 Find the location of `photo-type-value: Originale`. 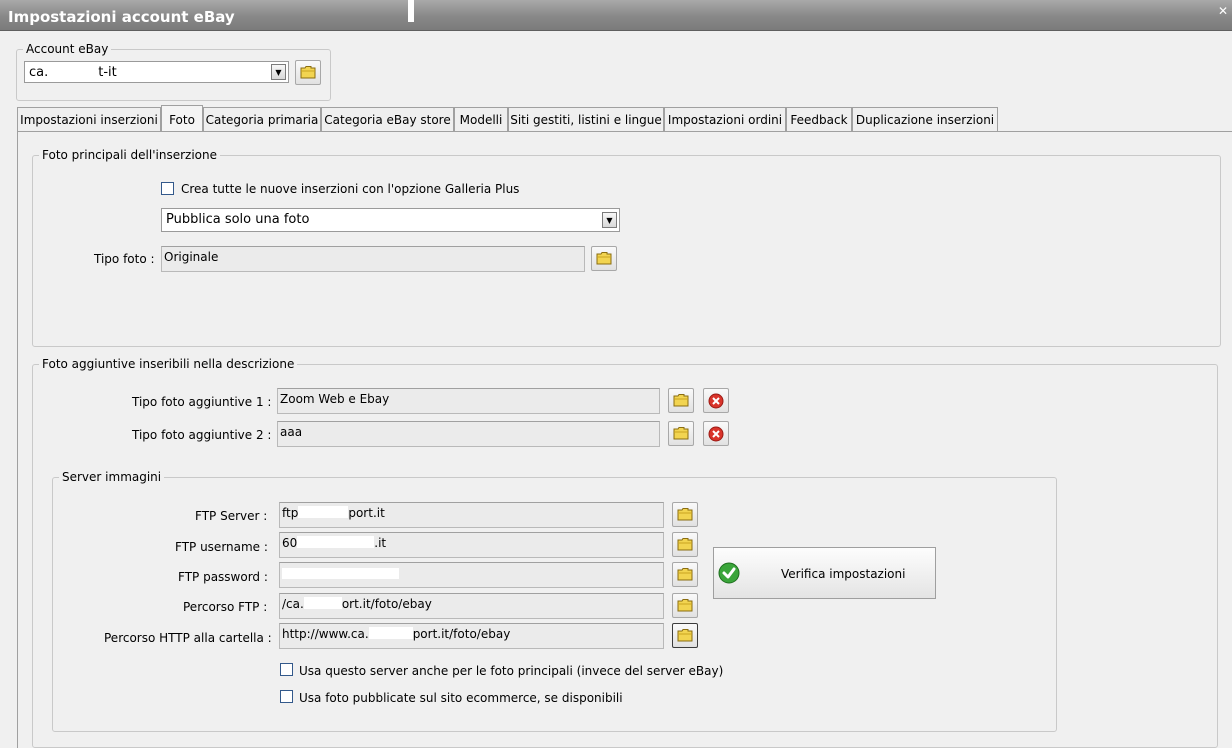

photo-type-value: Originale is located at coordinates (191, 257).